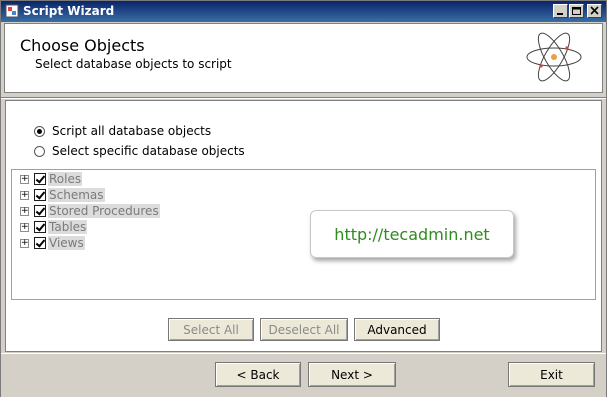  What do you see at coordinates (560, 14) in the screenshot?
I see `minimize-icon` at bounding box center [560, 14].